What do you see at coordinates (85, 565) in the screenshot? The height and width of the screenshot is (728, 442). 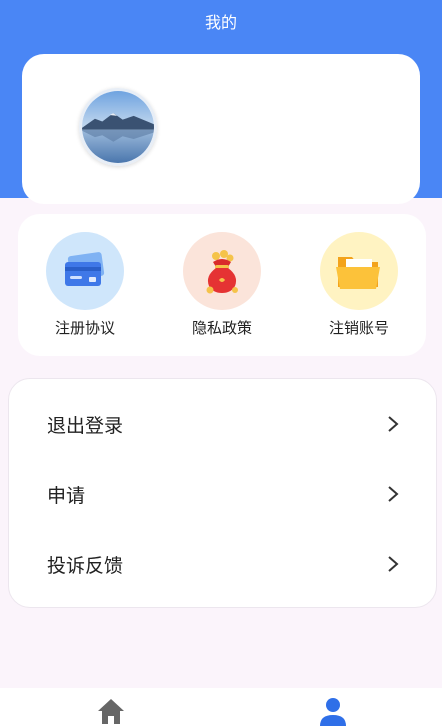 I see `menu-item-label: 投诉反馈` at bounding box center [85, 565].